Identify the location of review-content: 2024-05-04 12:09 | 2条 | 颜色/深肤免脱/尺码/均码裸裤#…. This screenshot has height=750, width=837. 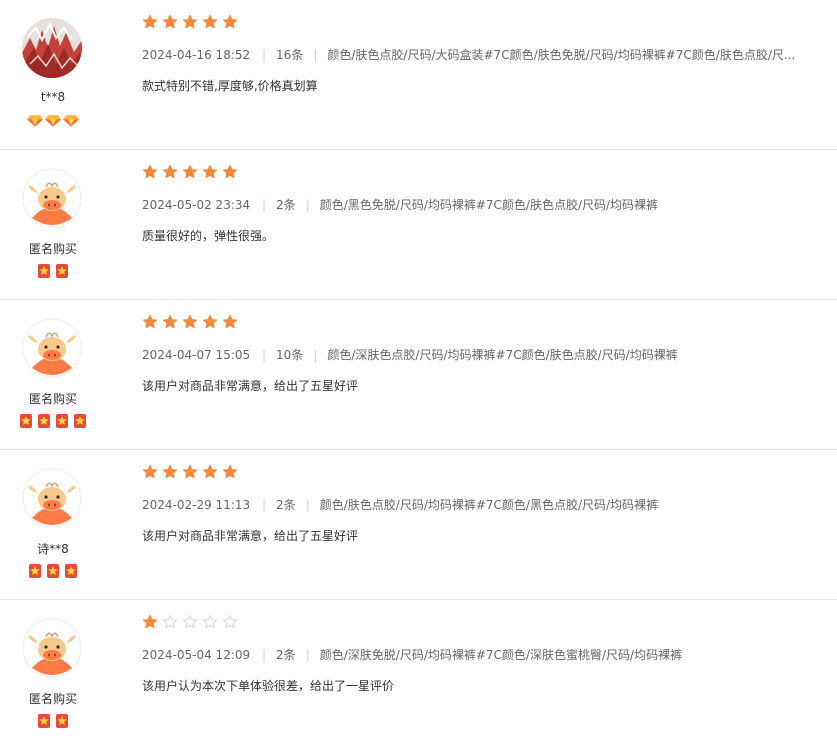
(479, 654).